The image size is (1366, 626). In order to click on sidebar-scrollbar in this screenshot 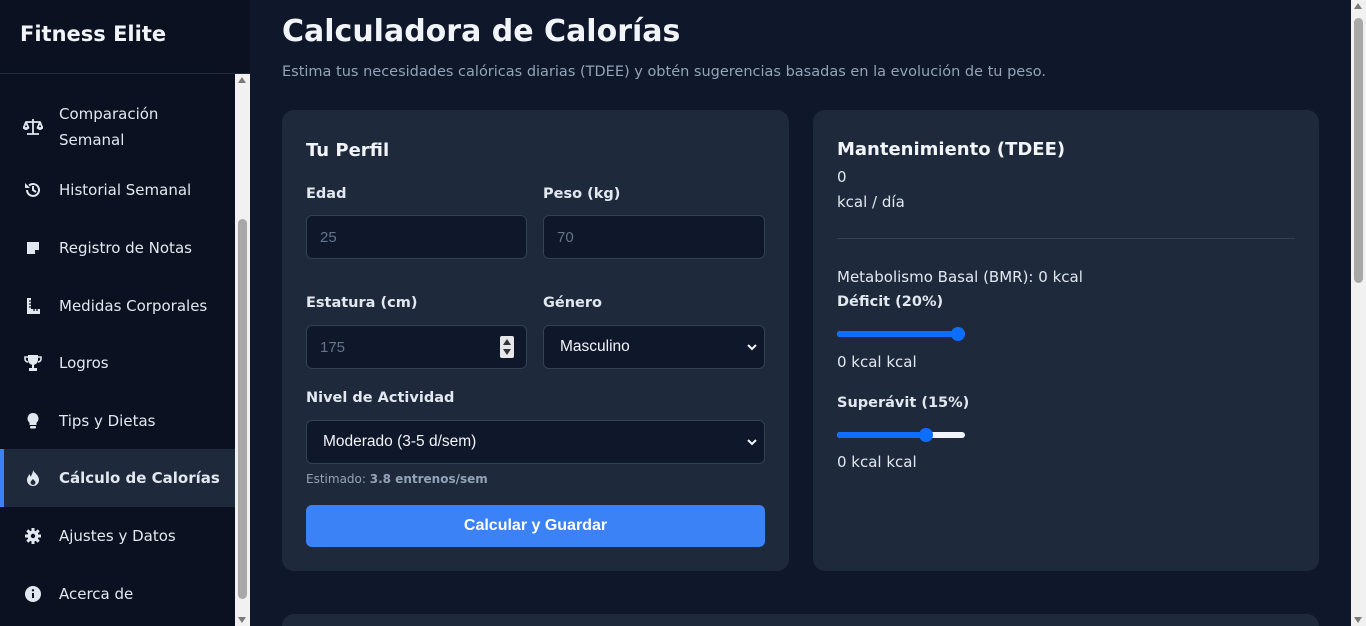, I will do `click(242, 350)`.